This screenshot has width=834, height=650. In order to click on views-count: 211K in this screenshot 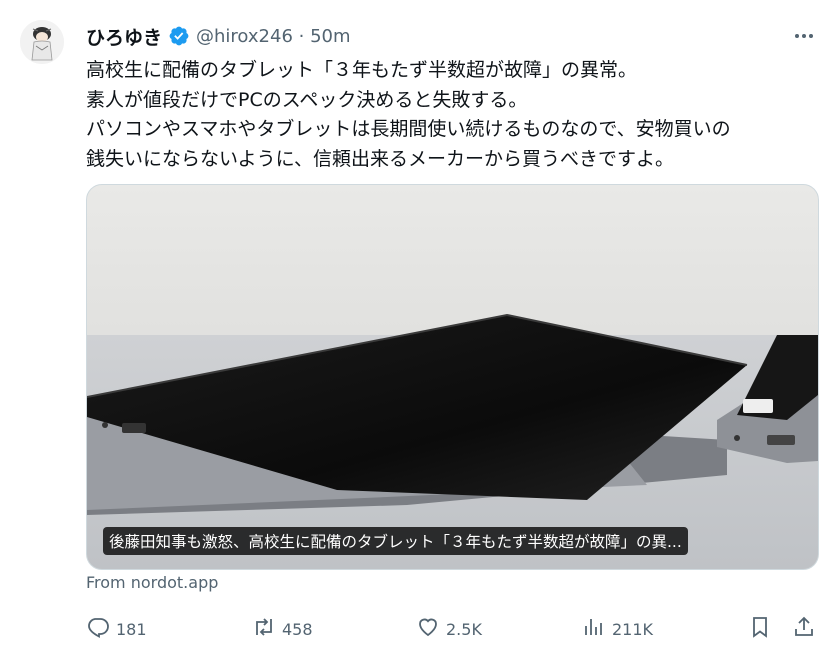, I will do `click(633, 629)`.